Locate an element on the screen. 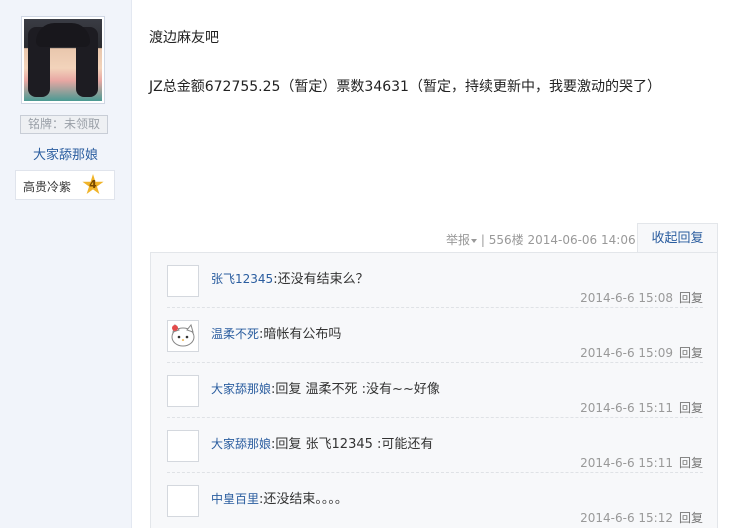 This screenshot has width=741, height=528. reply-text-row: 中皇百里:还没结束。。。。 is located at coordinates (279, 497).